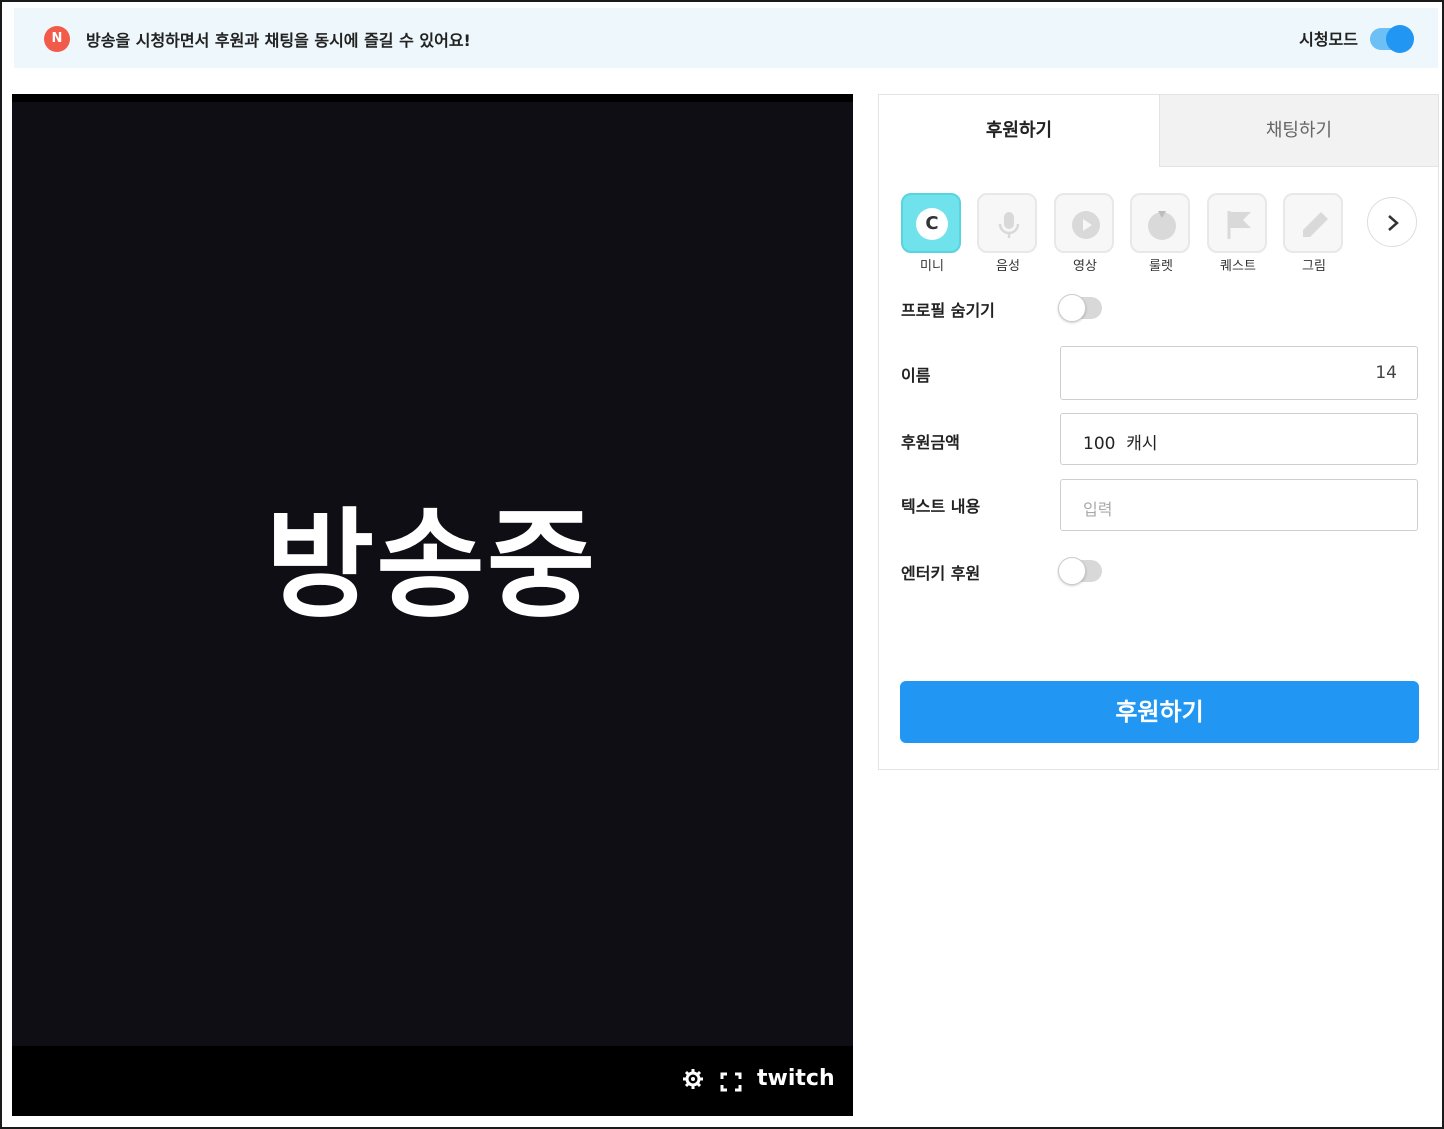  I want to click on flag-icon, so click(1239, 225).